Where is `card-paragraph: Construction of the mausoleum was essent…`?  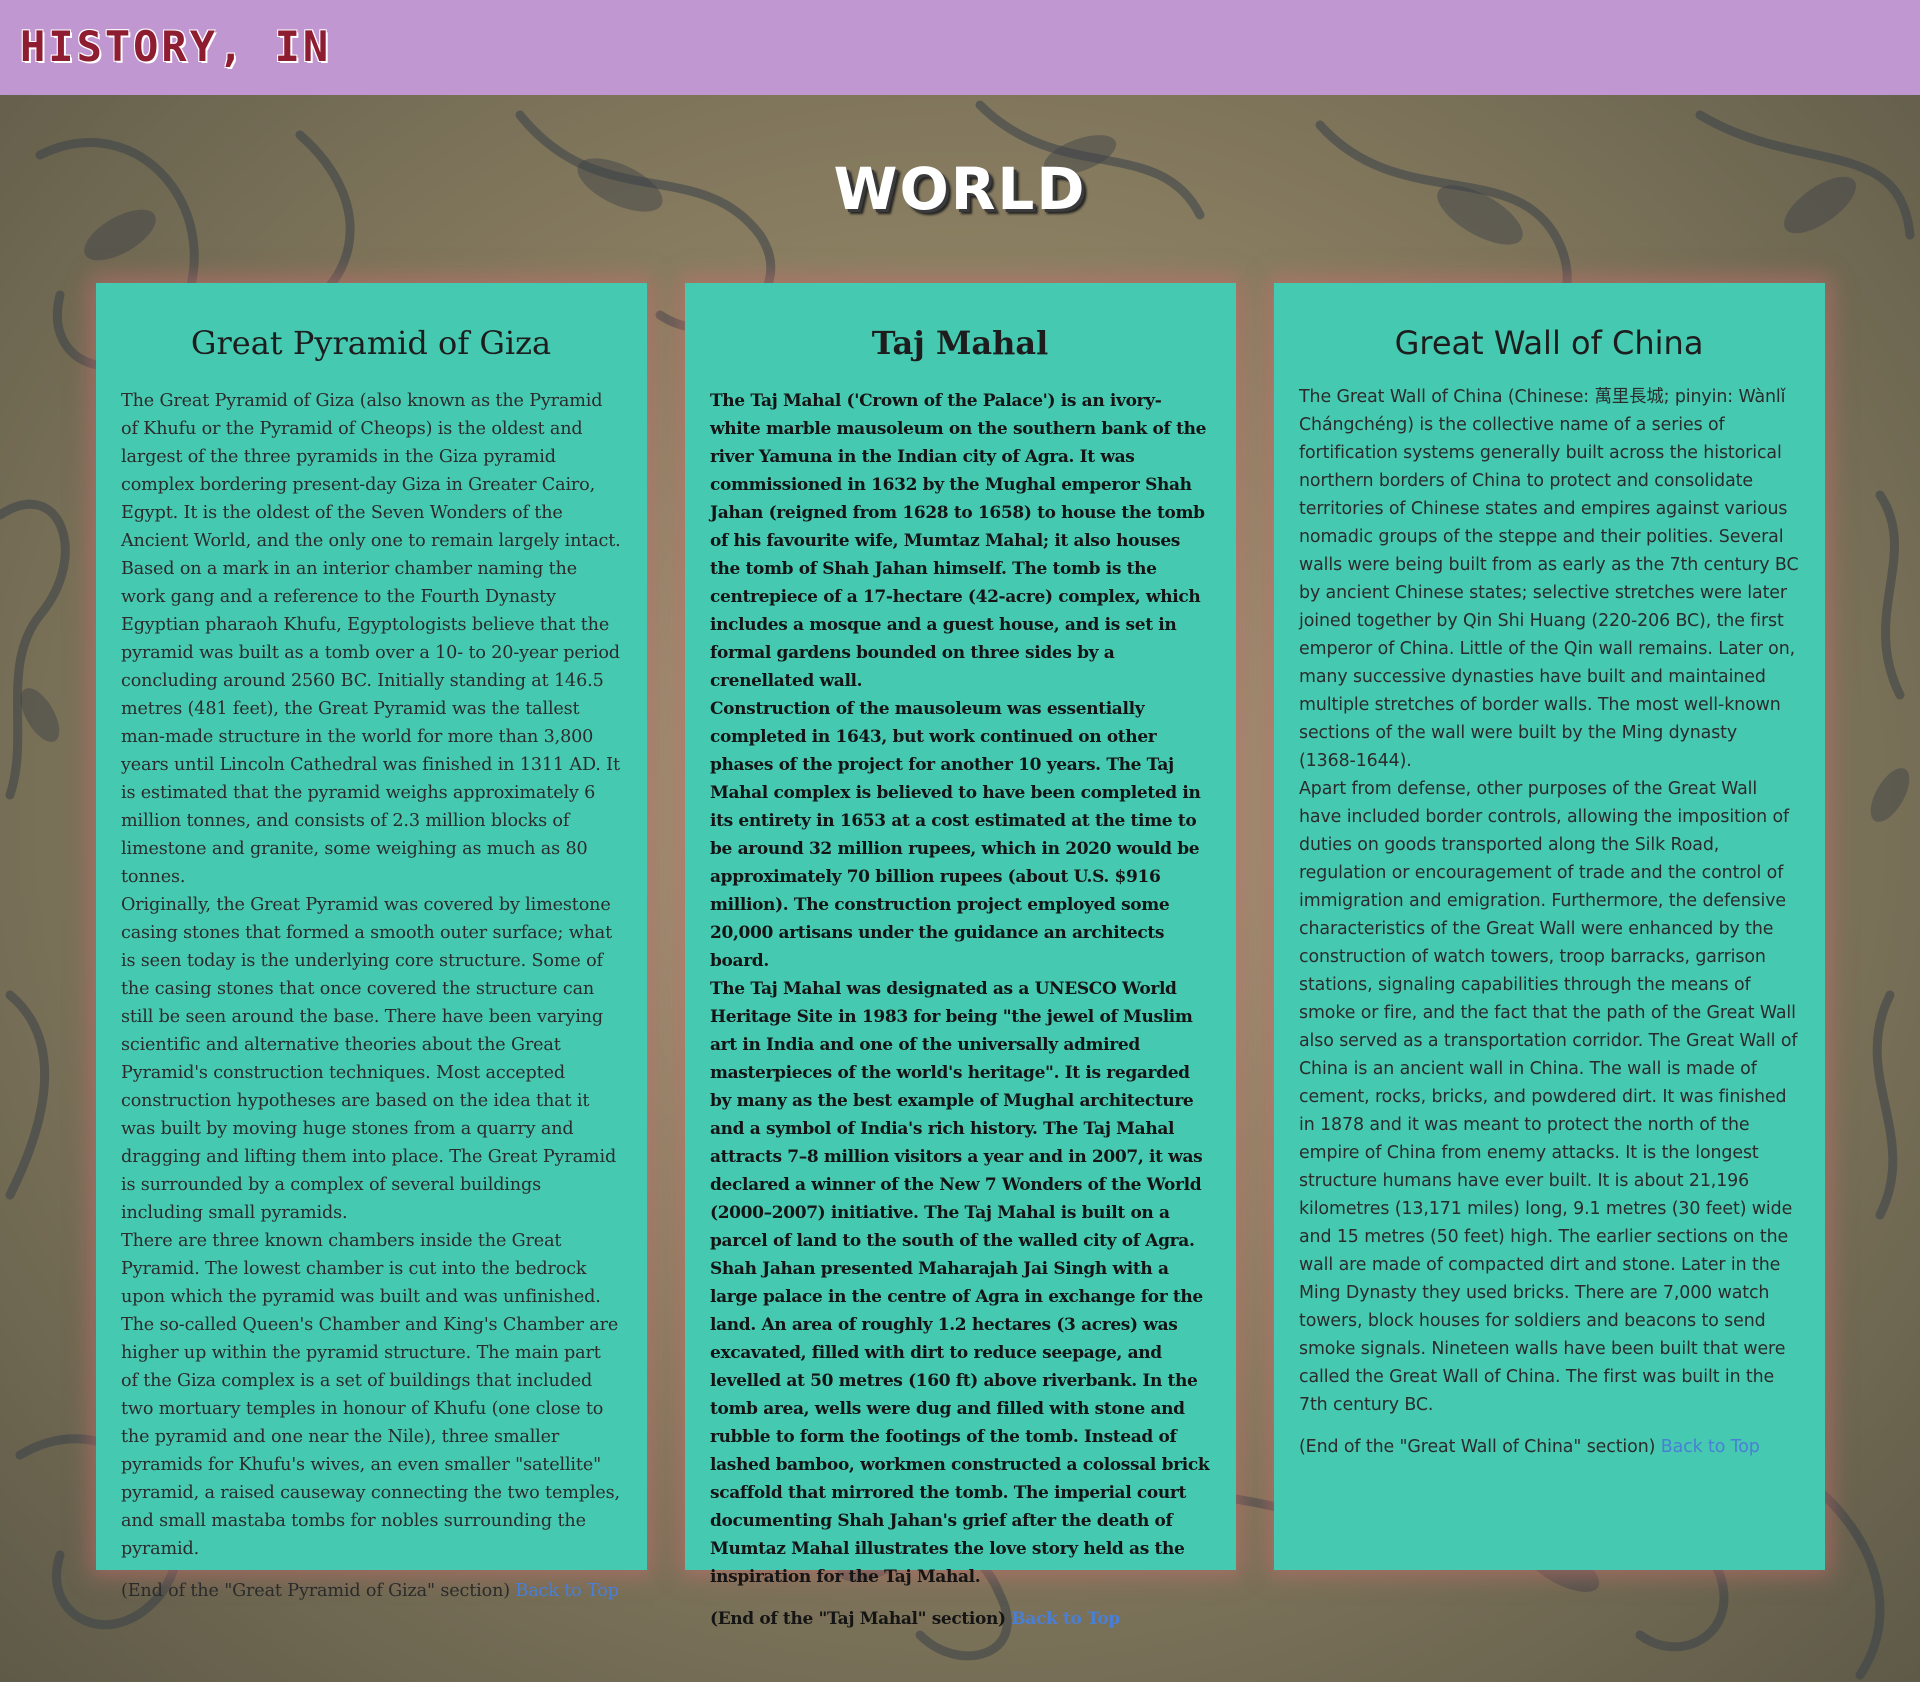
card-paragraph: Construction of the mausoleum was essent… is located at coordinates (955, 835).